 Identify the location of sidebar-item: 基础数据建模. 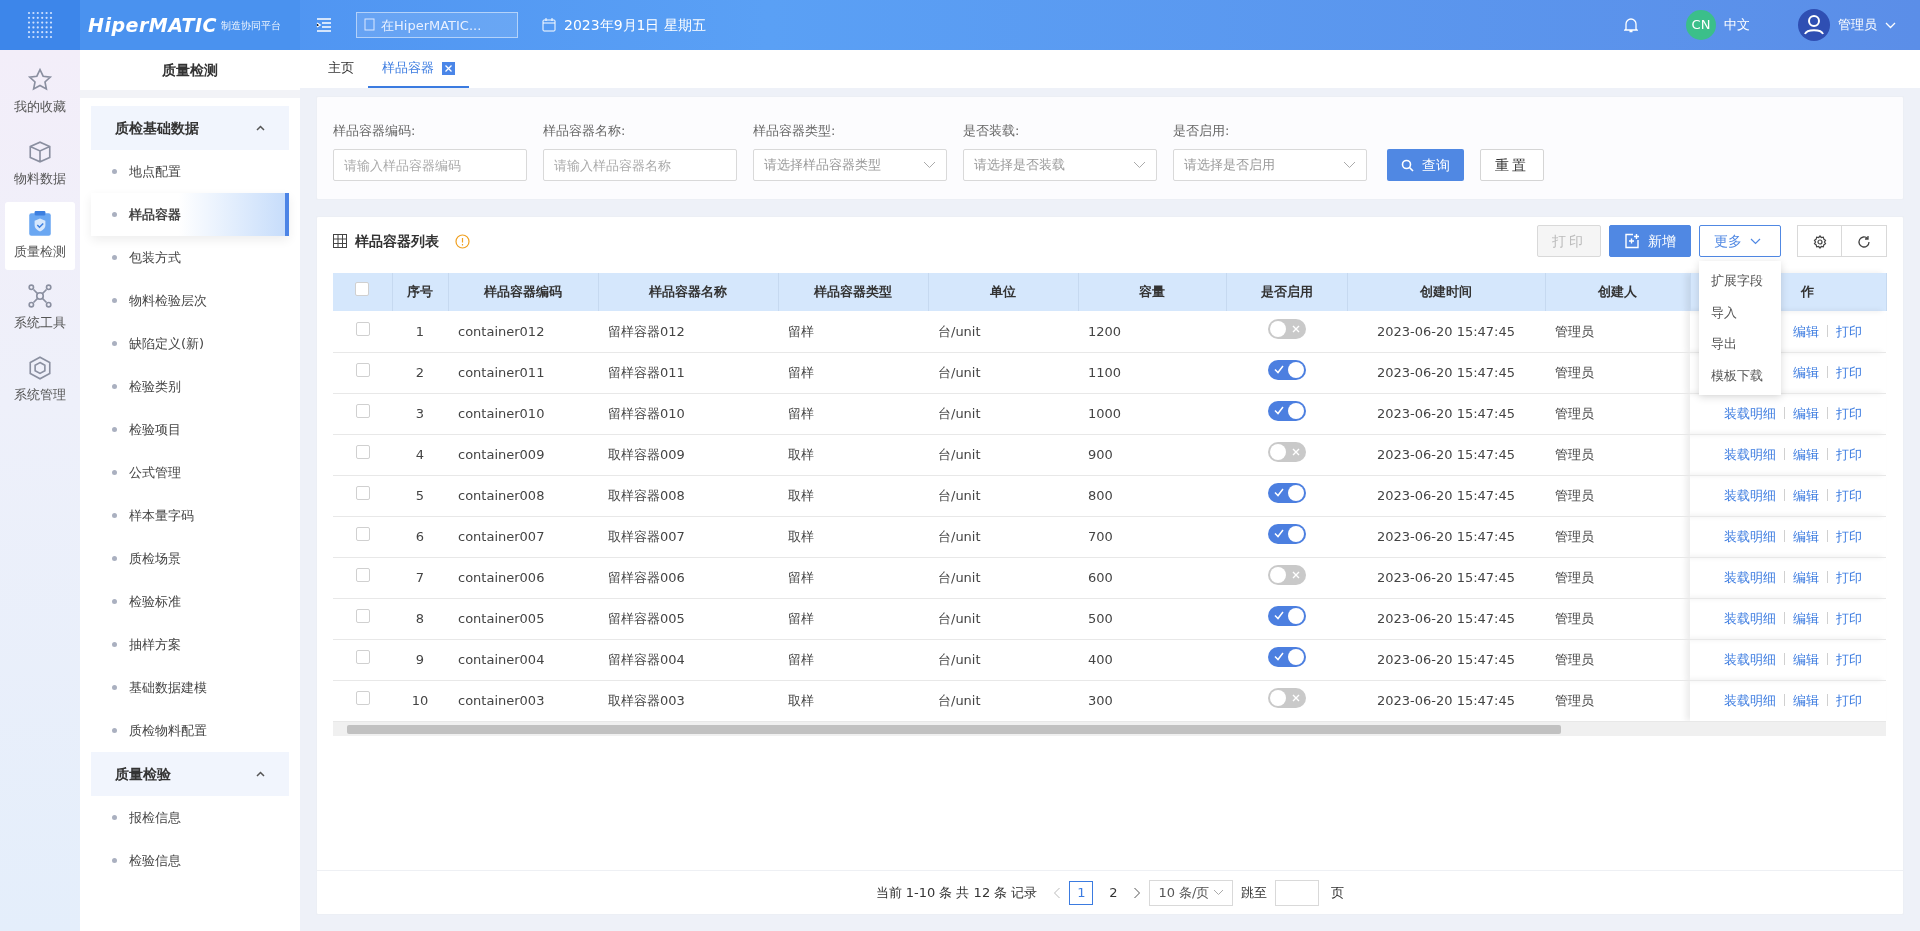
(190, 687).